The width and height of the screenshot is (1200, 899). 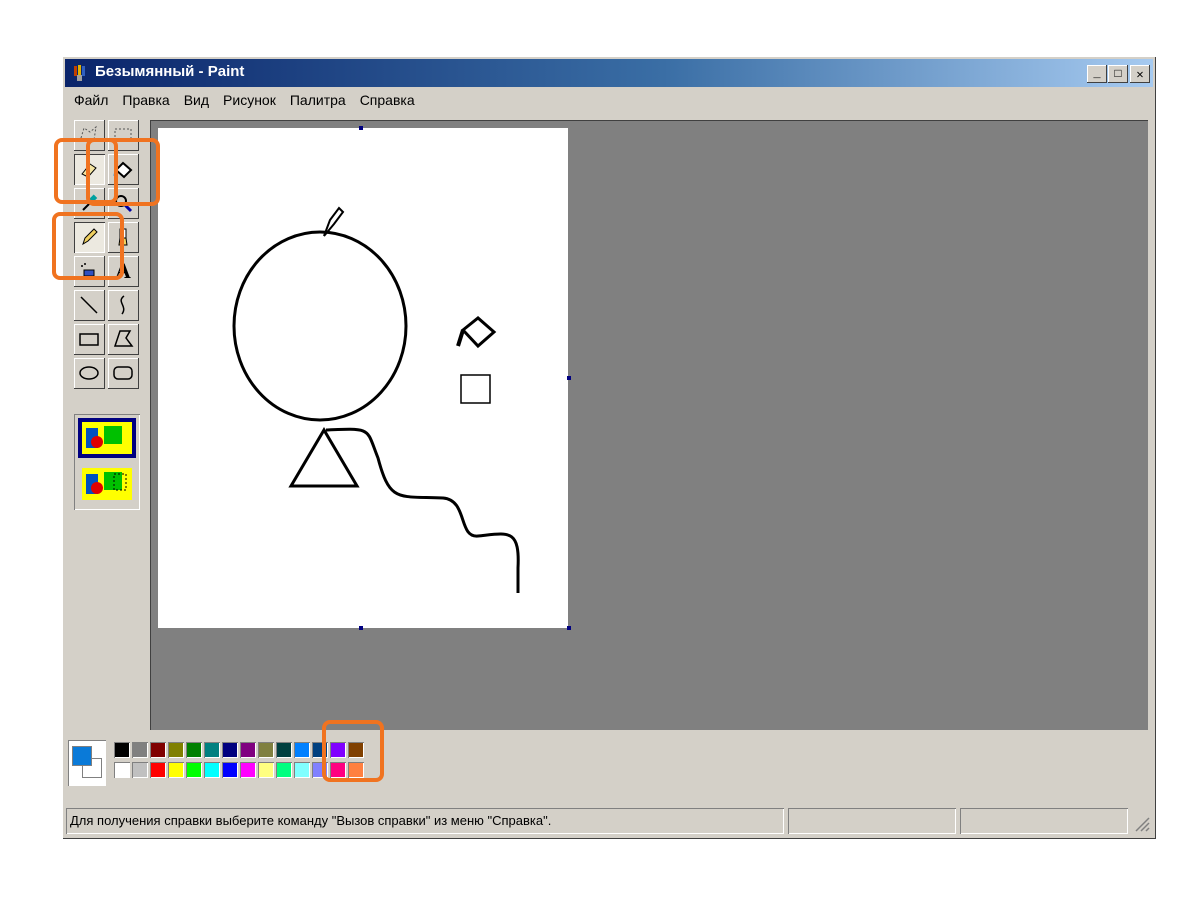 I want to click on ellipse-icon, so click(x=89, y=373).